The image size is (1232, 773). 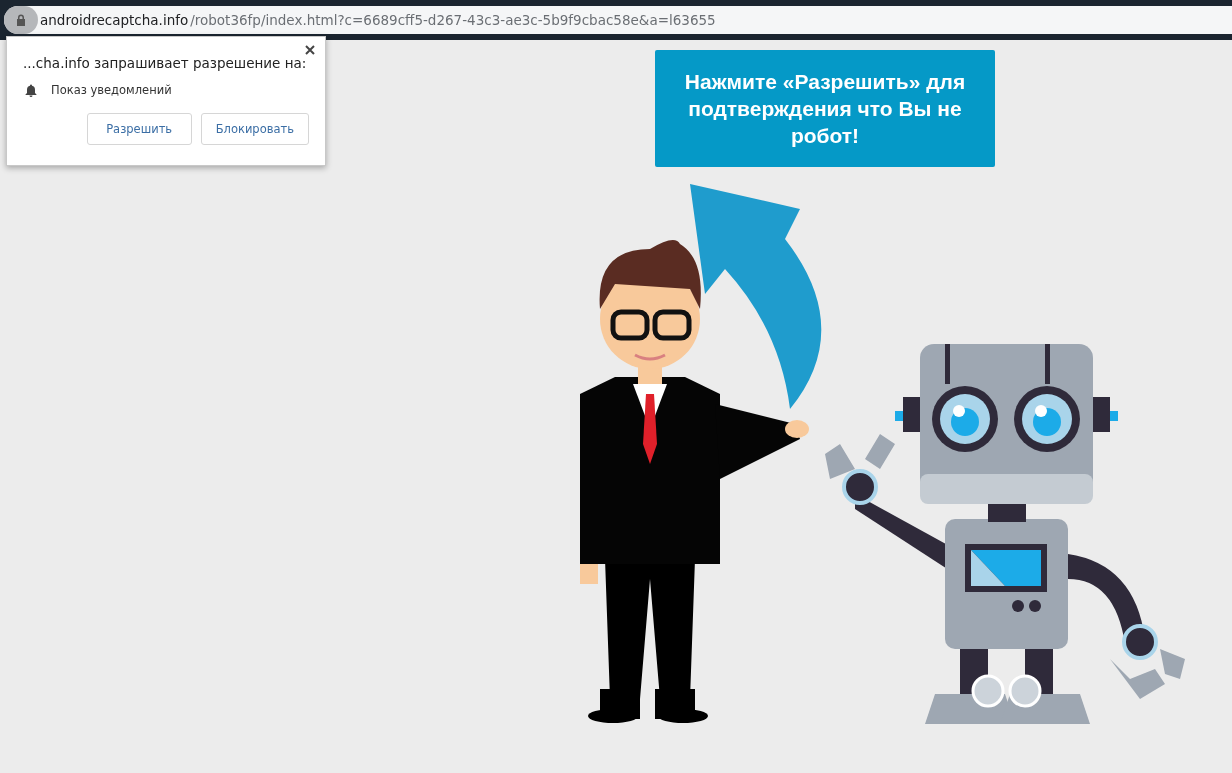 I want to click on close-icon, so click(x=310, y=50).